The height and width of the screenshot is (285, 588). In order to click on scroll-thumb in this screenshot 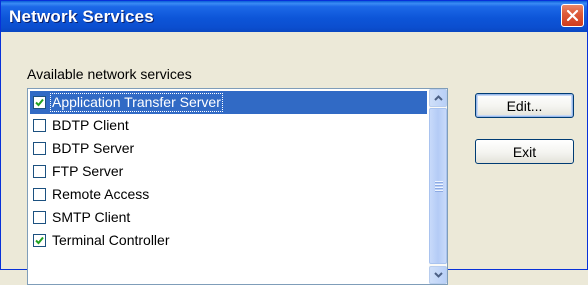, I will do `click(438, 186)`.